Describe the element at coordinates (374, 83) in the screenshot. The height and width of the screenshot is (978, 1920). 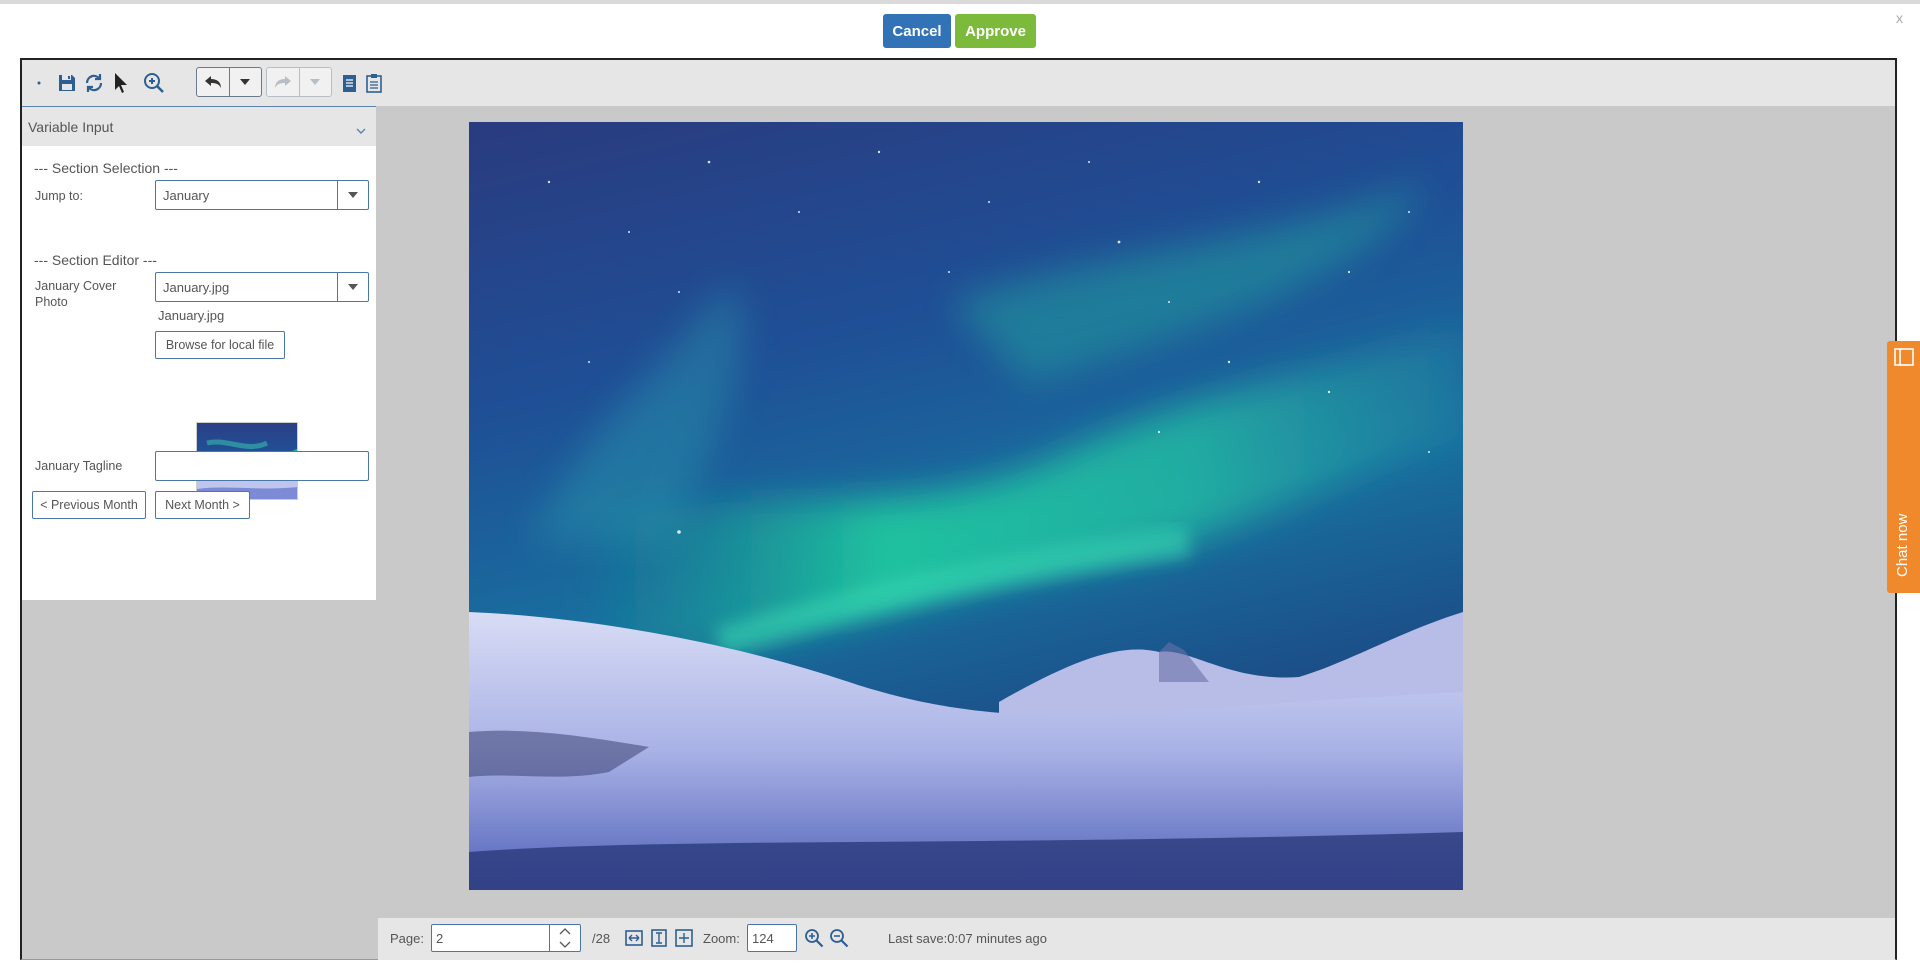
I see `clipboard-icon` at that location.